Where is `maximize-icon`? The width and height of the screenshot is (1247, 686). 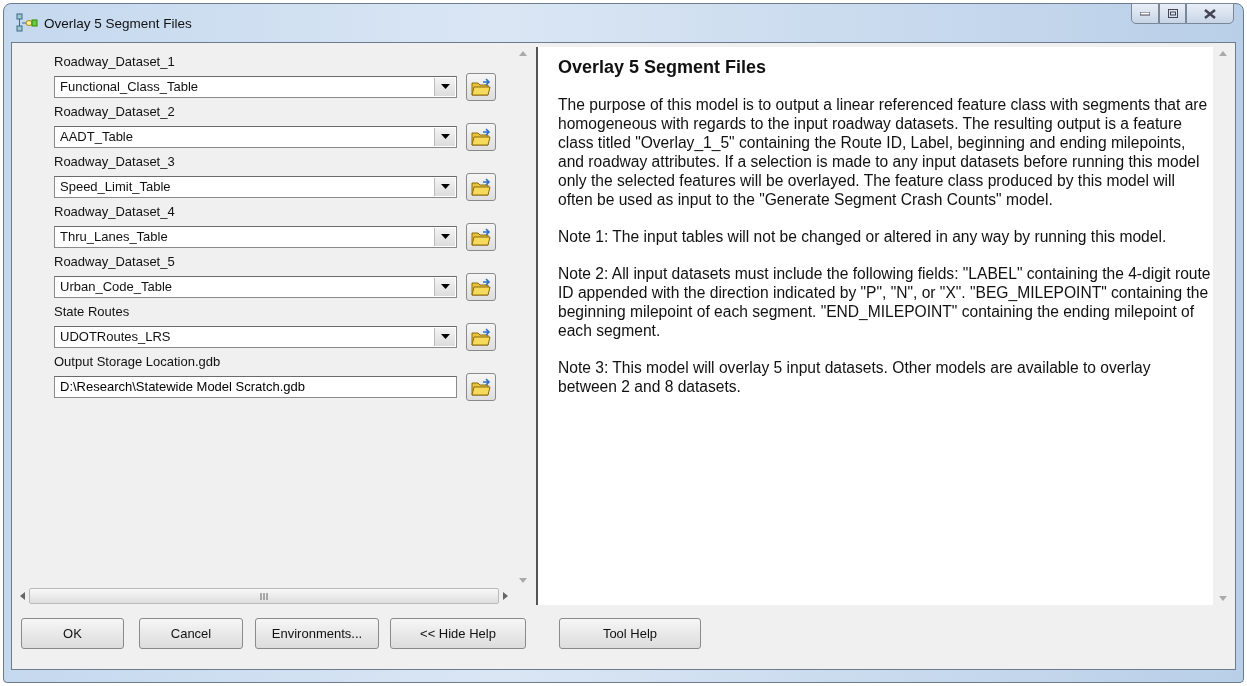
maximize-icon is located at coordinates (1172, 13).